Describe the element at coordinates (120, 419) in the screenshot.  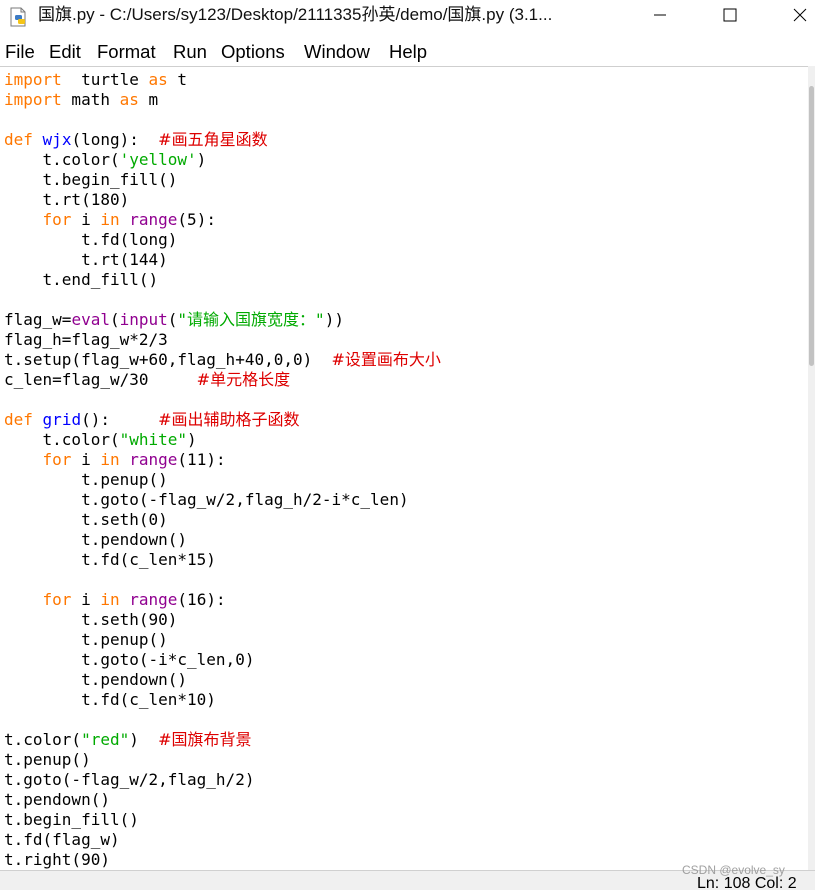
I see `code-token: ():` at that location.